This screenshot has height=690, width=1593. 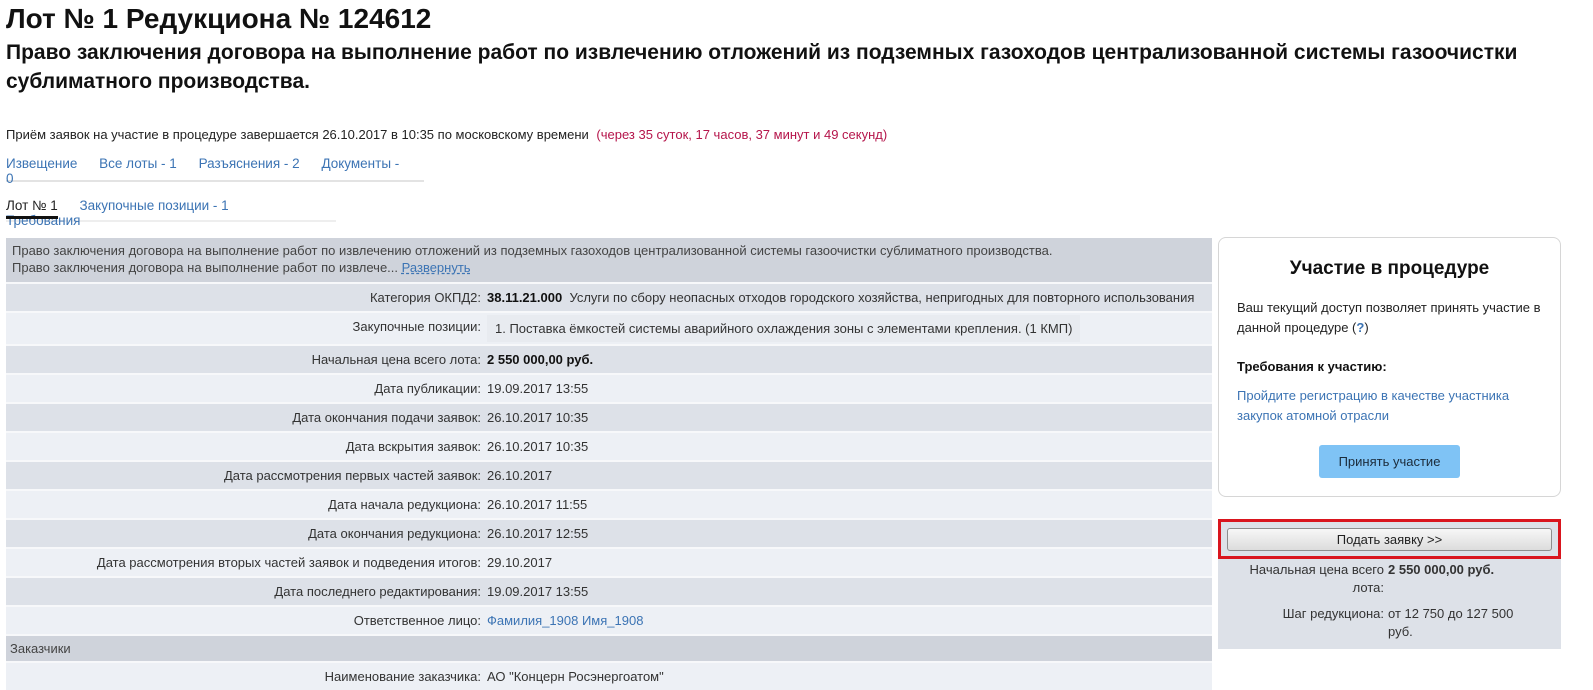 What do you see at coordinates (540, 359) in the screenshot?
I see `price-value: 2 550 000,00 руб.` at bounding box center [540, 359].